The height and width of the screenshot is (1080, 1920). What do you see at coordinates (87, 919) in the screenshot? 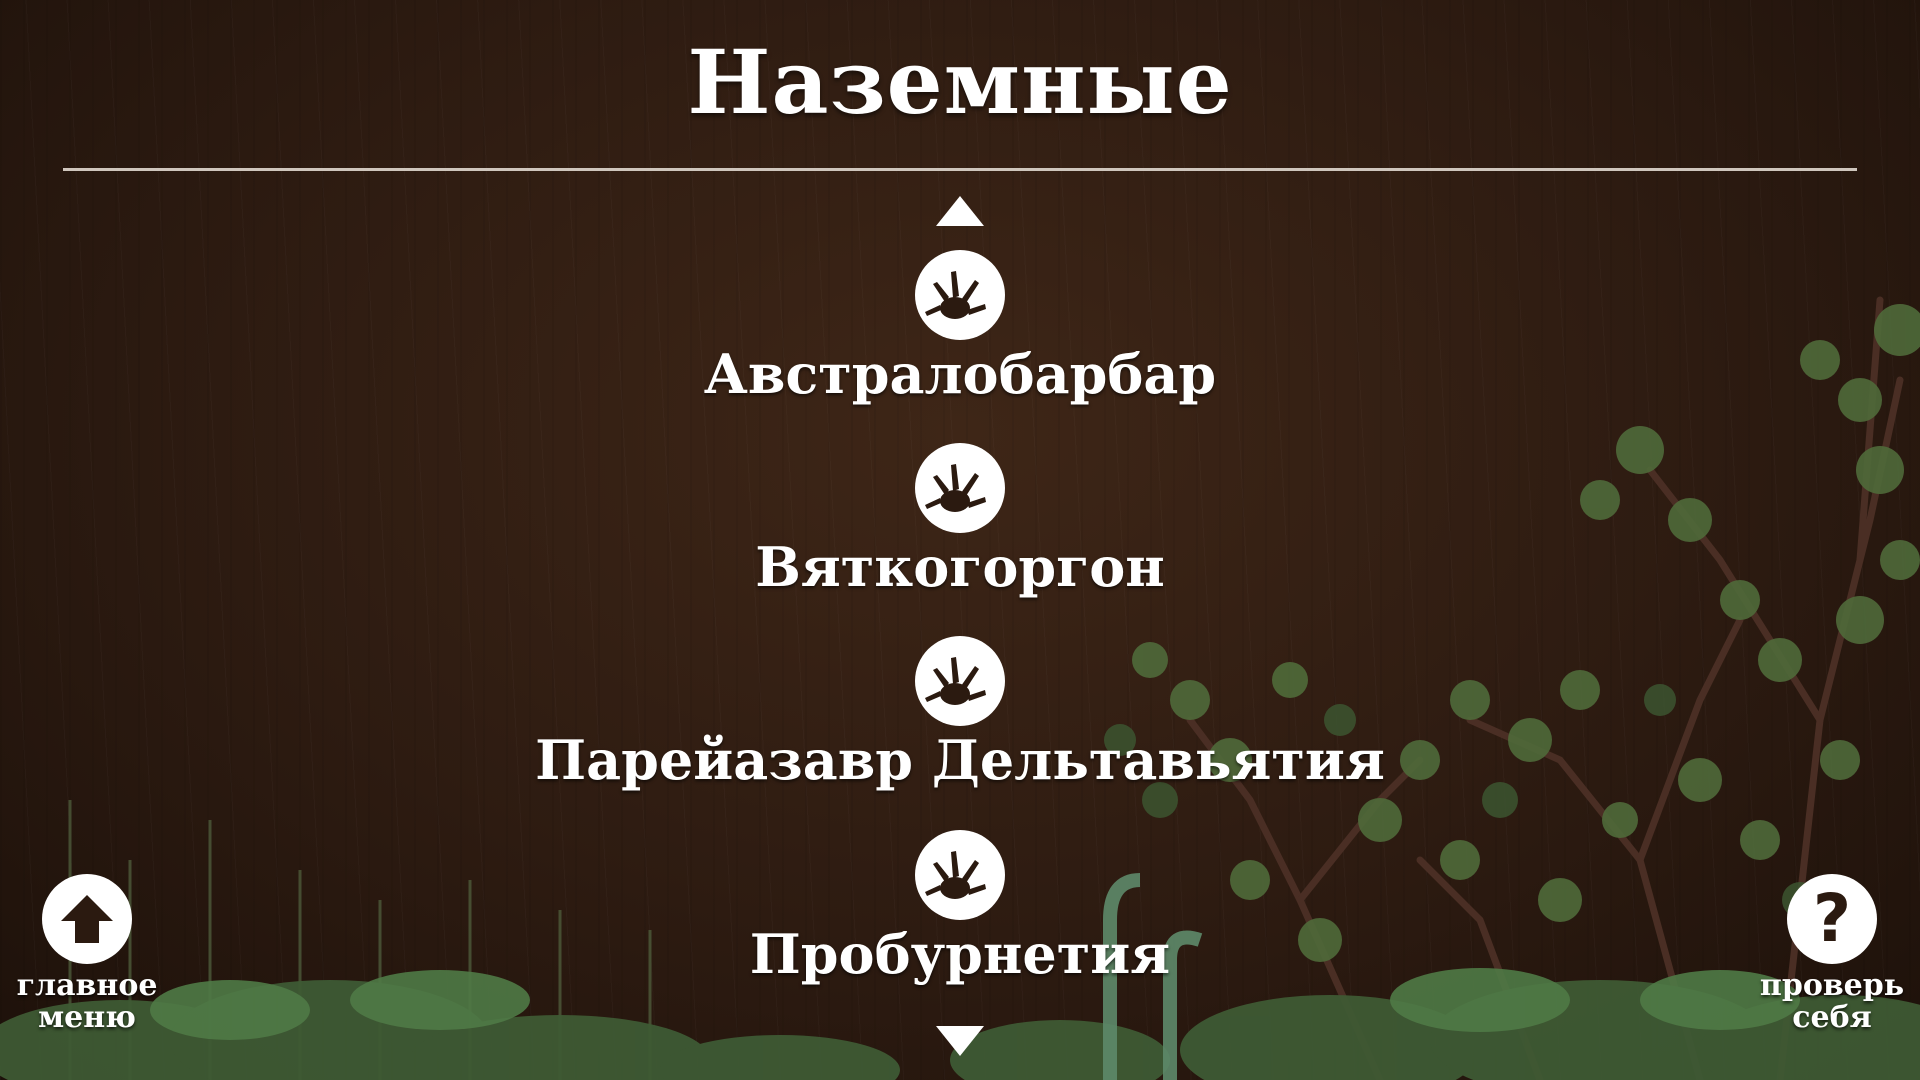
I see `home-icon` at bounding box center [87, 919].